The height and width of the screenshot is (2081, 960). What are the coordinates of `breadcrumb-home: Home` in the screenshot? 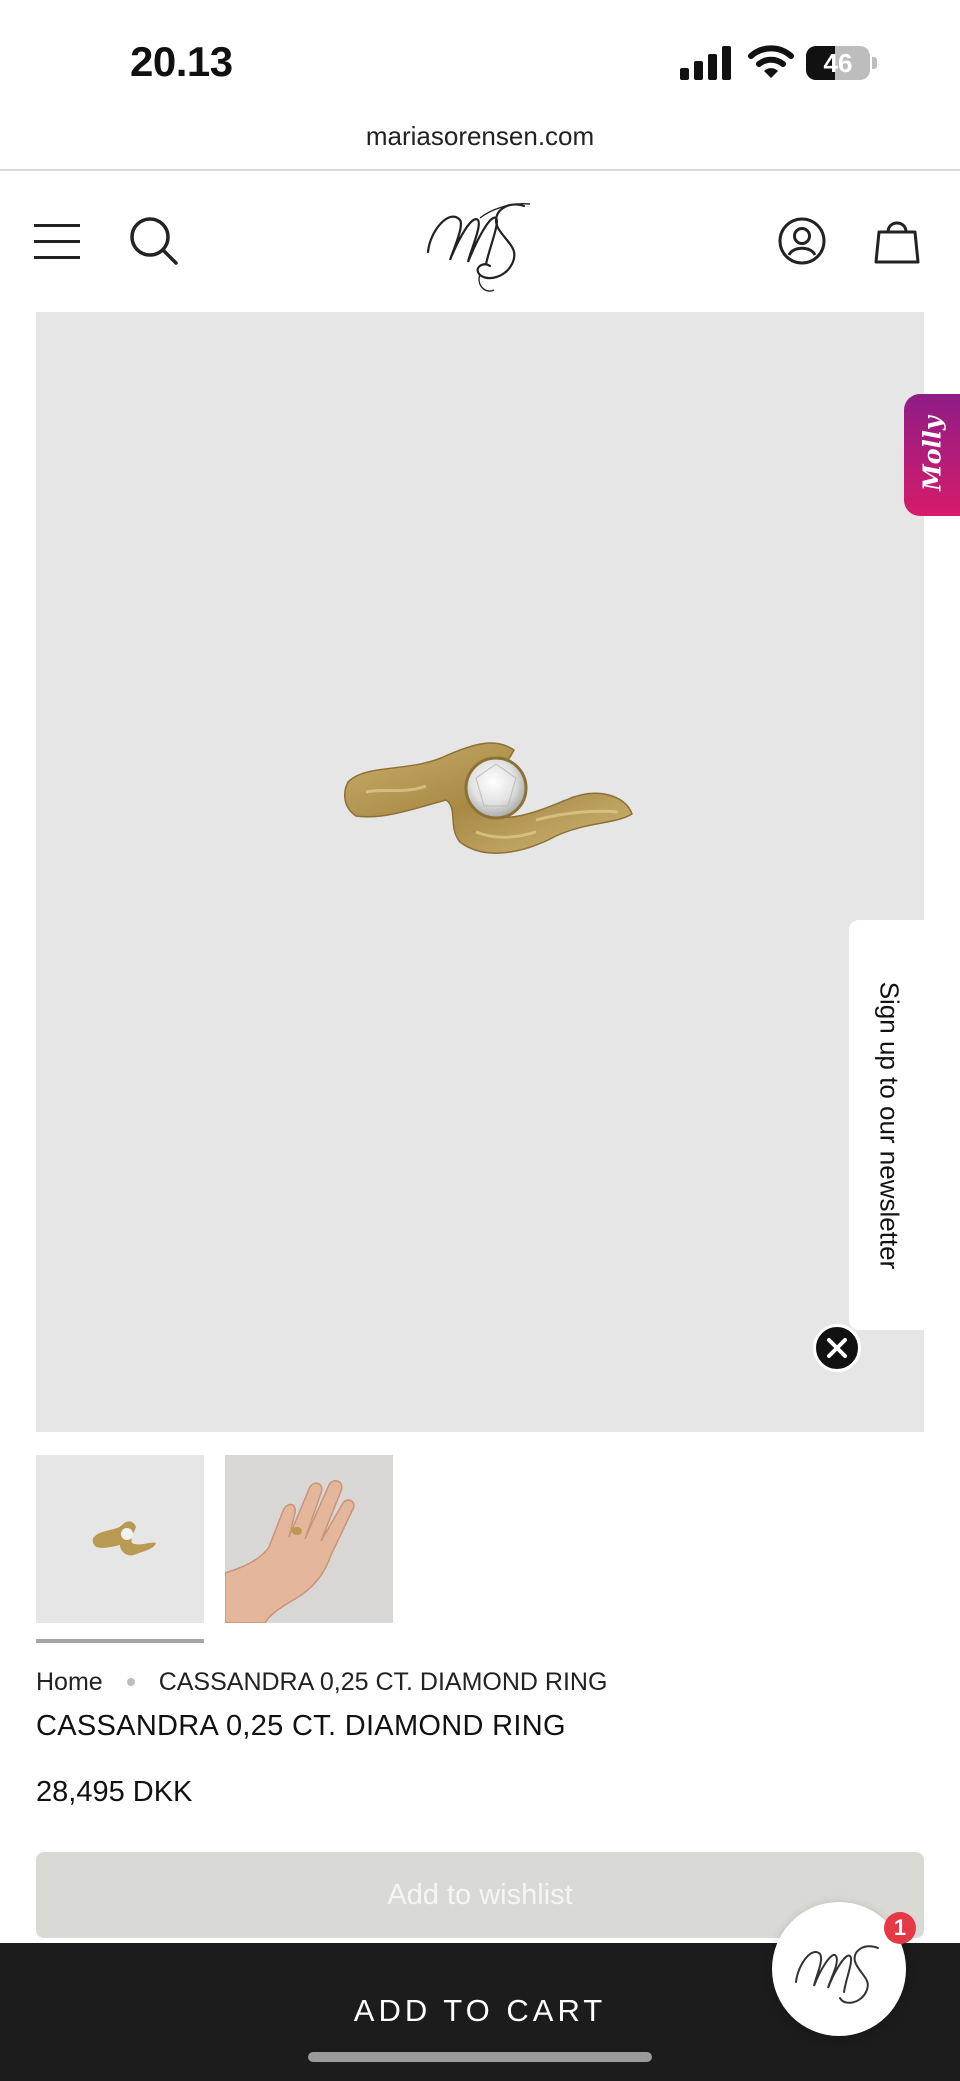 It's located at (69, 1682).